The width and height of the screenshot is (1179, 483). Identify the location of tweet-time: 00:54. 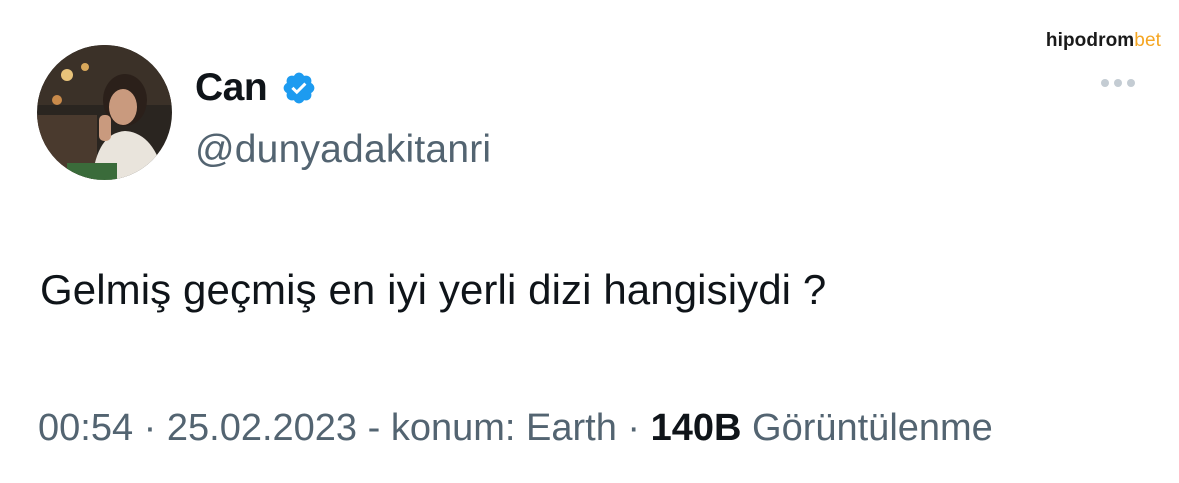
(85, 428).